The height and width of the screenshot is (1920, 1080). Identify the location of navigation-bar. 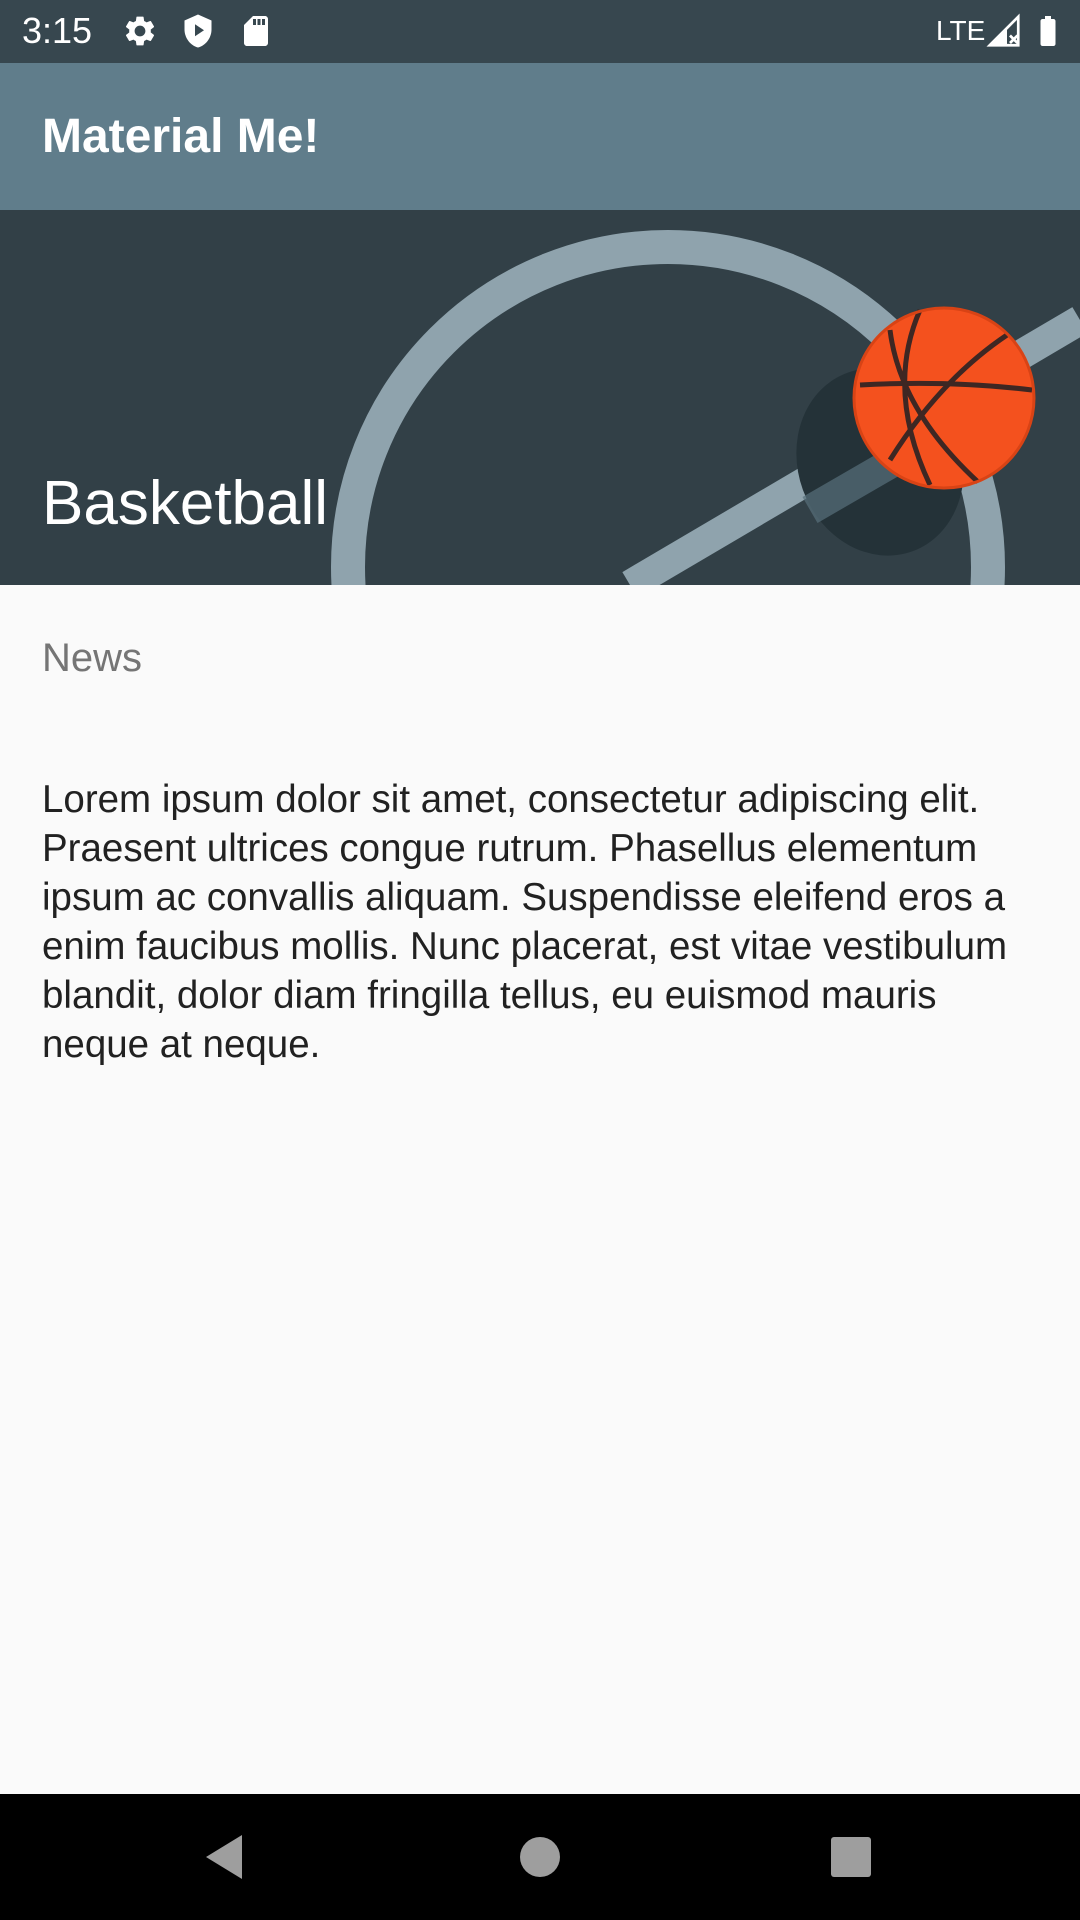
(540, 1857).